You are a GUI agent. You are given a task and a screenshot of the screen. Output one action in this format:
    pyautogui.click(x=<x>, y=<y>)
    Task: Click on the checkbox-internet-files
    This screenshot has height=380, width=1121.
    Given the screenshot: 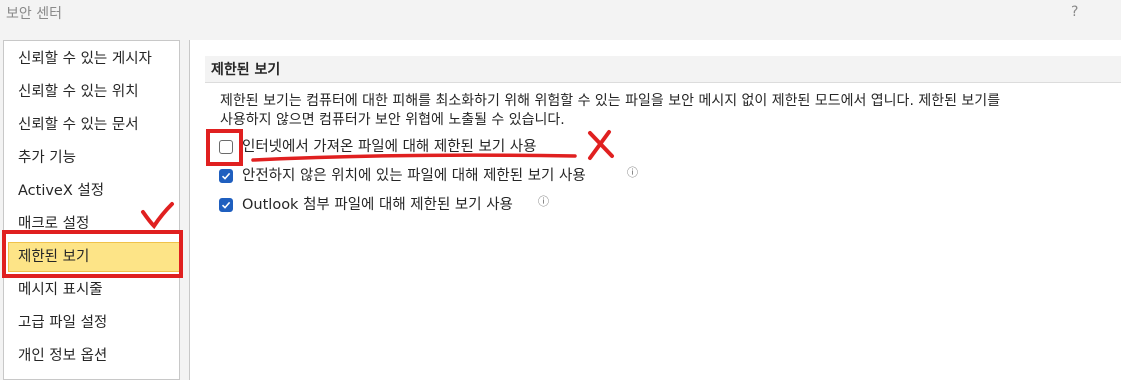 What is the action you would take?
    pyautogui.click(x=226, y=147)
    